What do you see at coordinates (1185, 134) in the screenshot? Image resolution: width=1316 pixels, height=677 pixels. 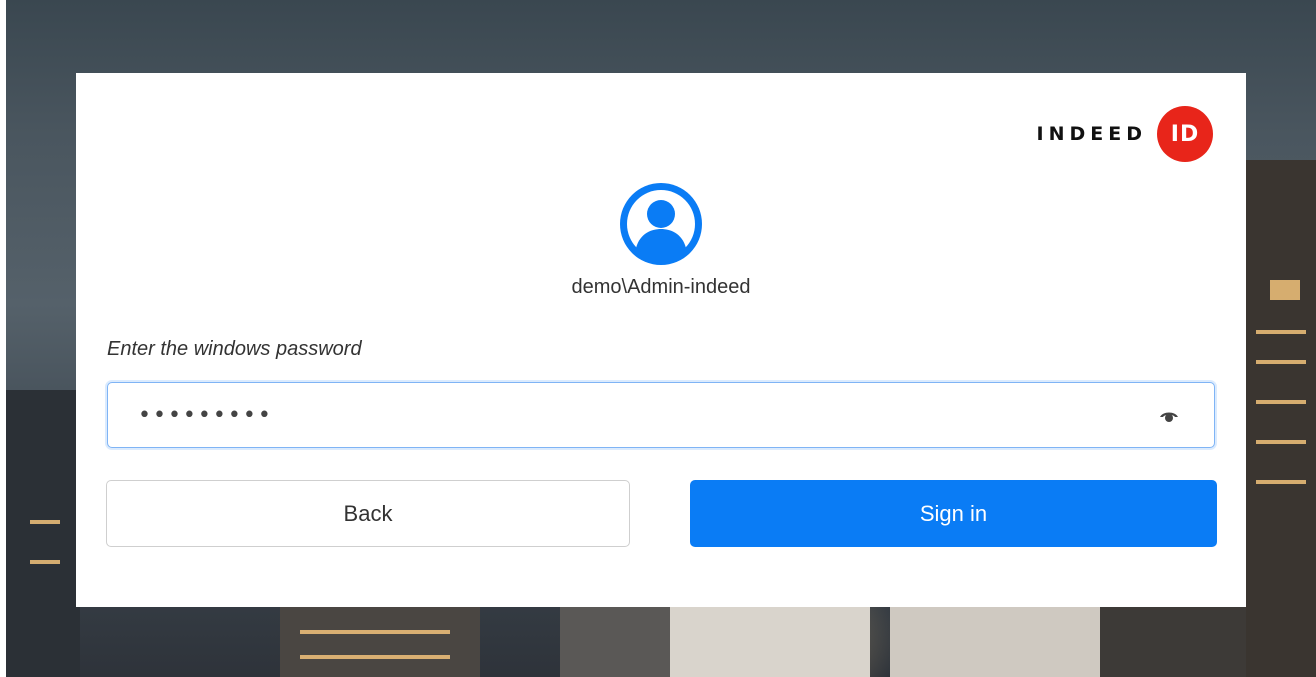 I see `logo-badge: ID` at bounding box center [1185, 134].